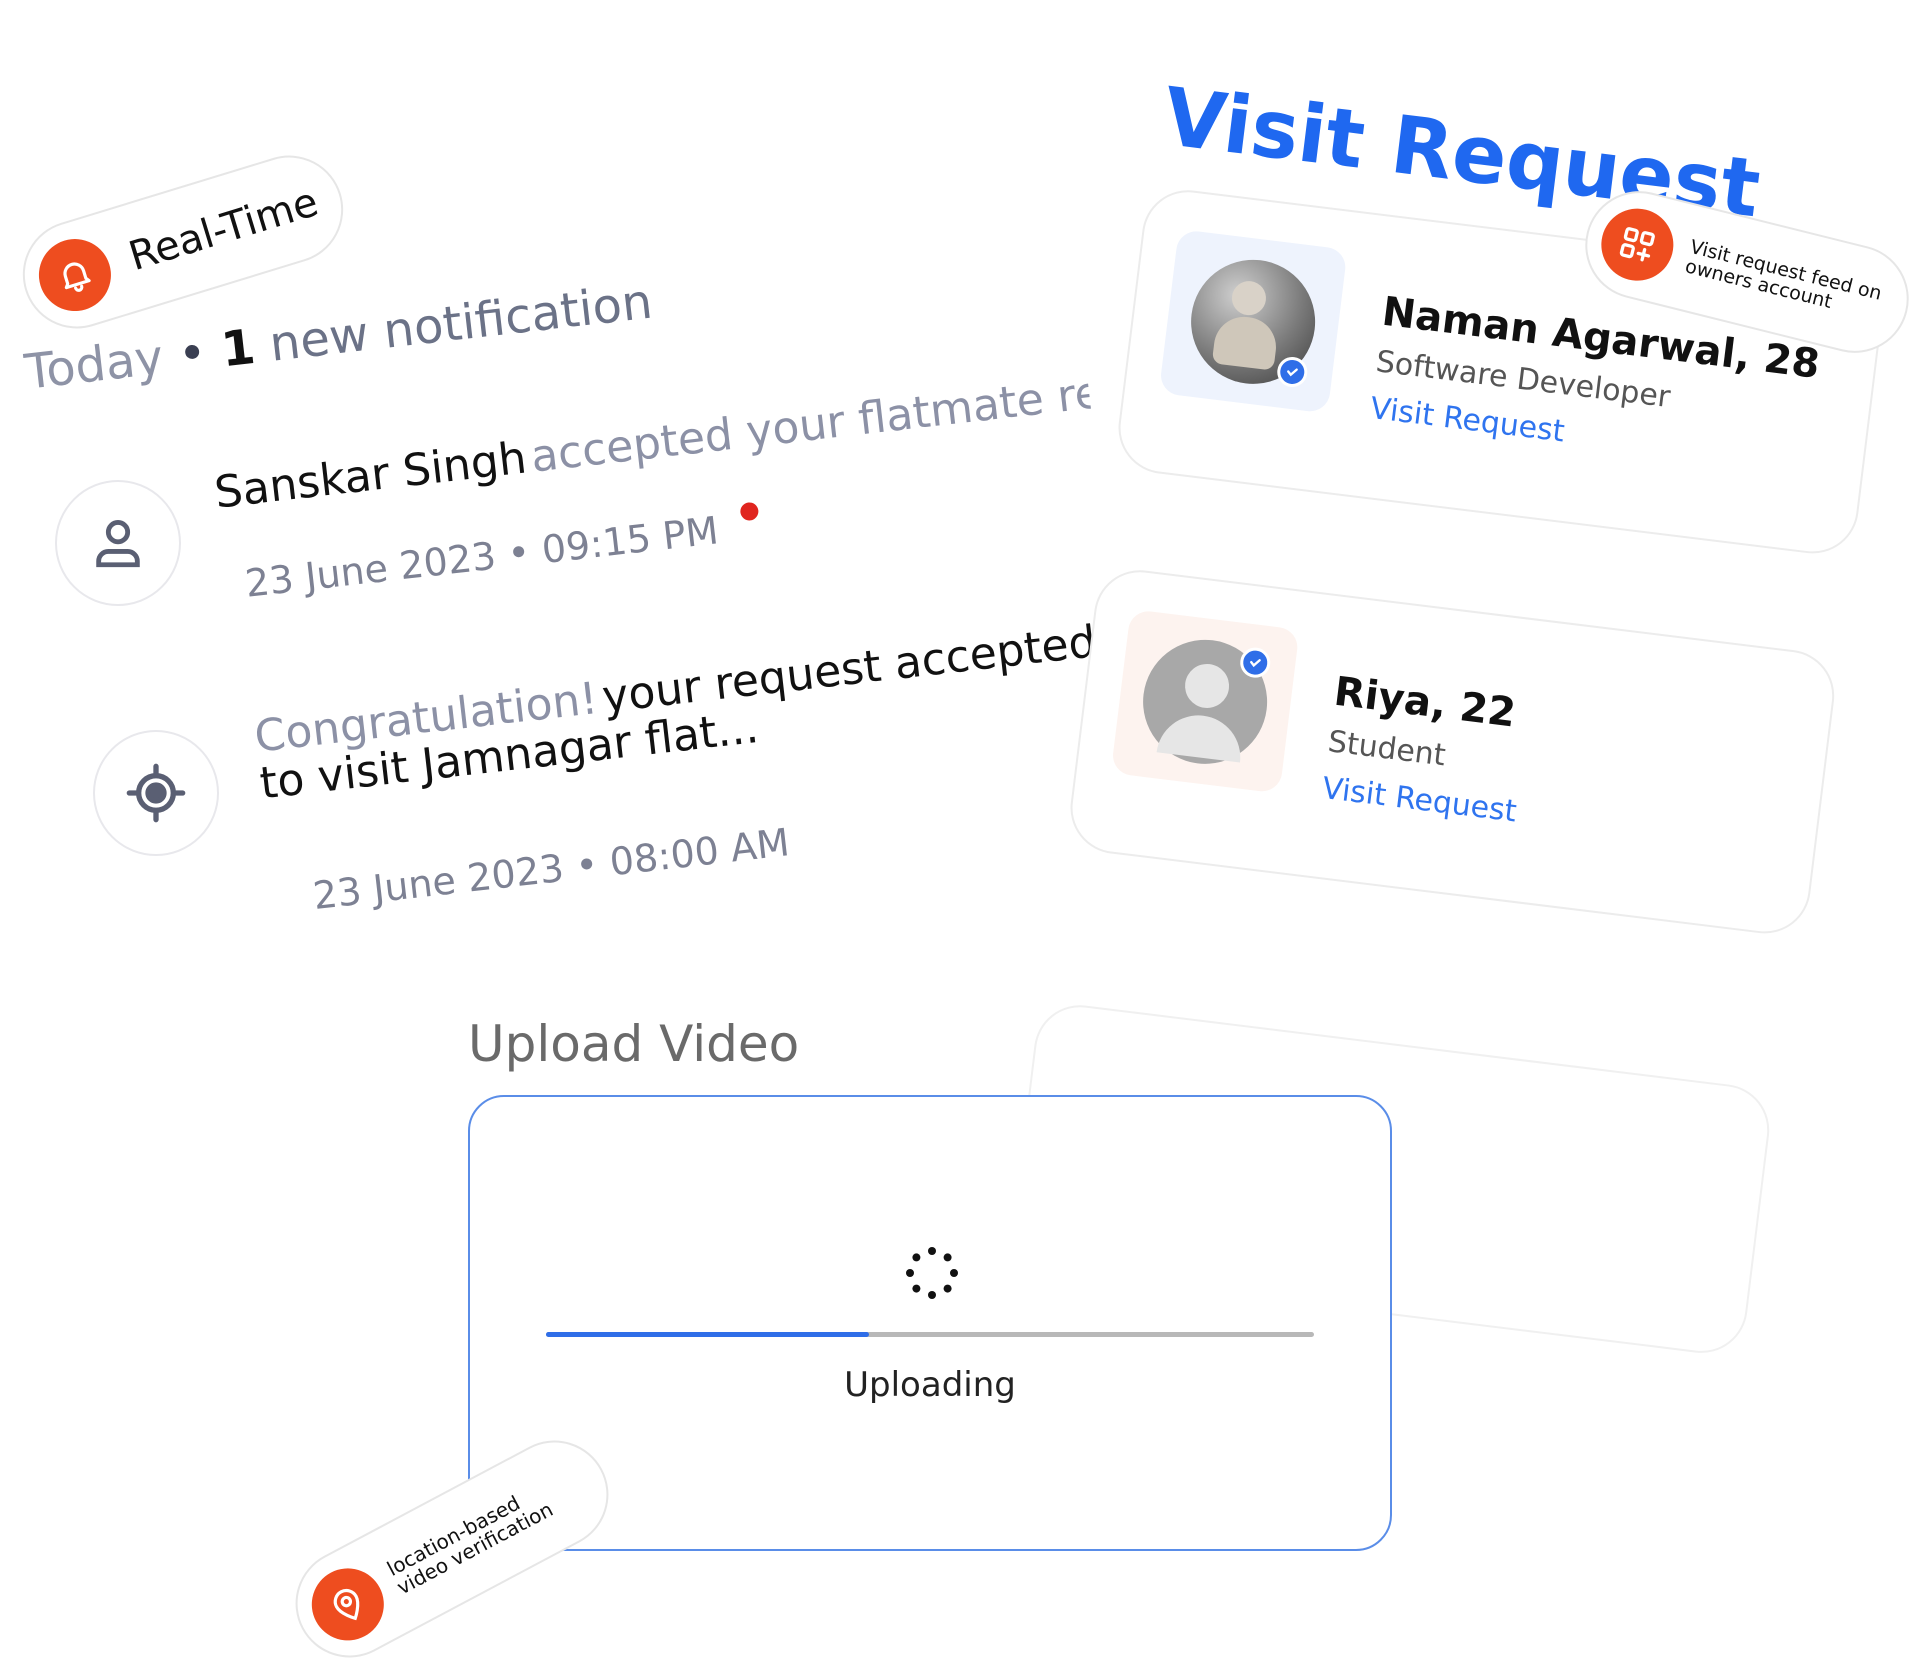  What do you see at coordinates (238, 348) in the screenshot?
I see `notification-count: 1` at bounding box center [238, 348].